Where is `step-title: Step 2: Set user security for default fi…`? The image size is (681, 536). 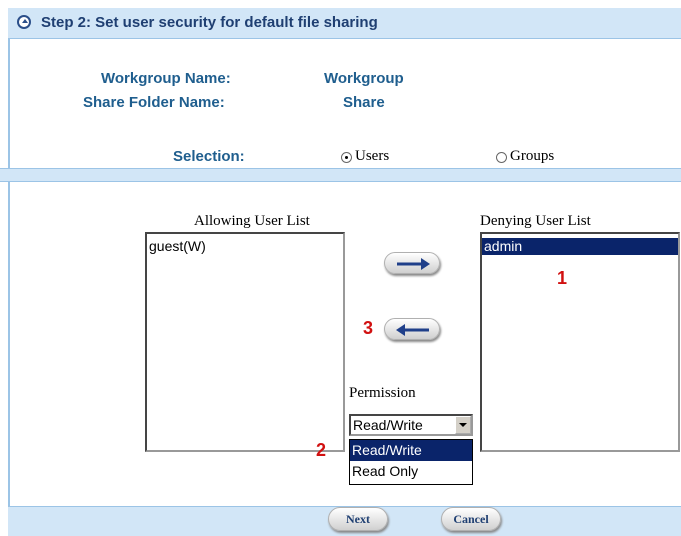
step-title: Step 2: Set user security for default fi… is located at coordinates (209, 22).